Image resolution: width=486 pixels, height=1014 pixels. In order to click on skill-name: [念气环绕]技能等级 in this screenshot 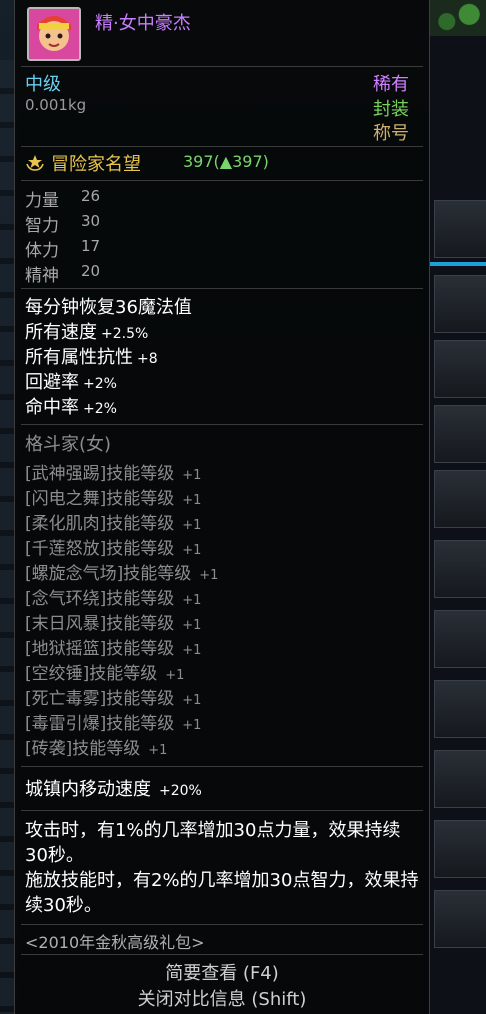, I will do `click(100, 599)`.